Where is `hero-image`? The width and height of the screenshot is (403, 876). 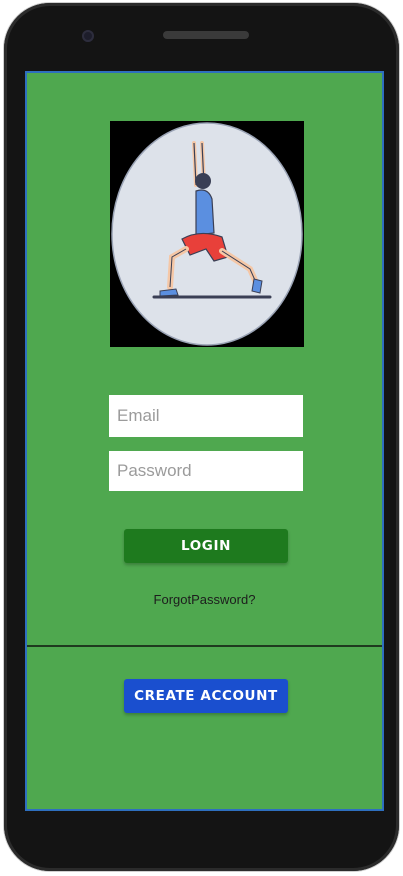 hero-image is located at coordinates (207, 234).